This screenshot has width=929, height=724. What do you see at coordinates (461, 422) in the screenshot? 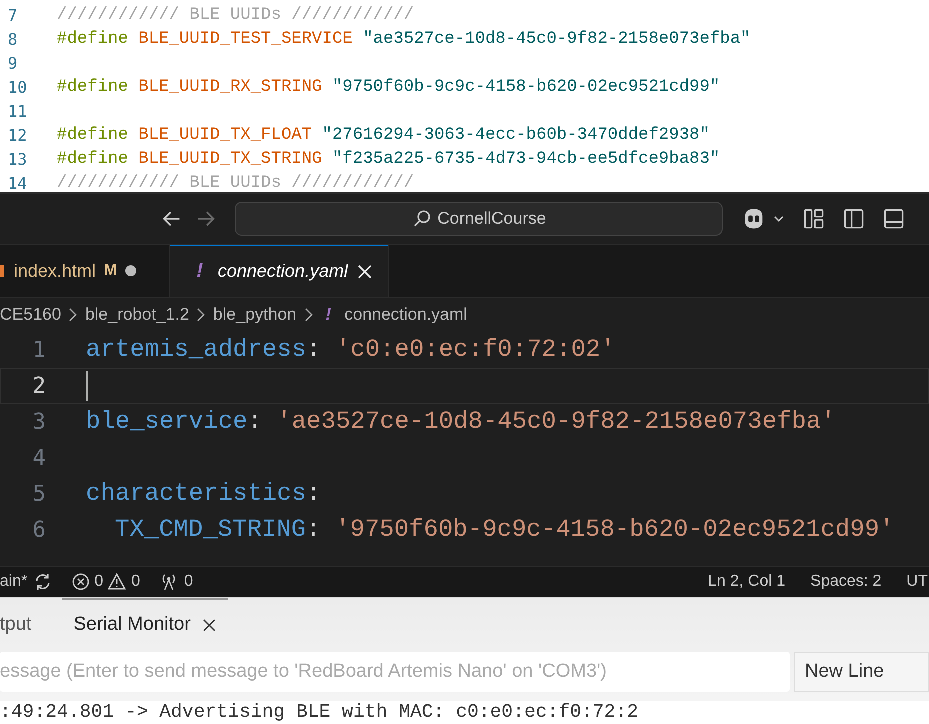
I see `code-line: ble_service: 'ae3527ce-10d8-45c0-9f82-2158e073efba'` at bounding box center [461, 422].